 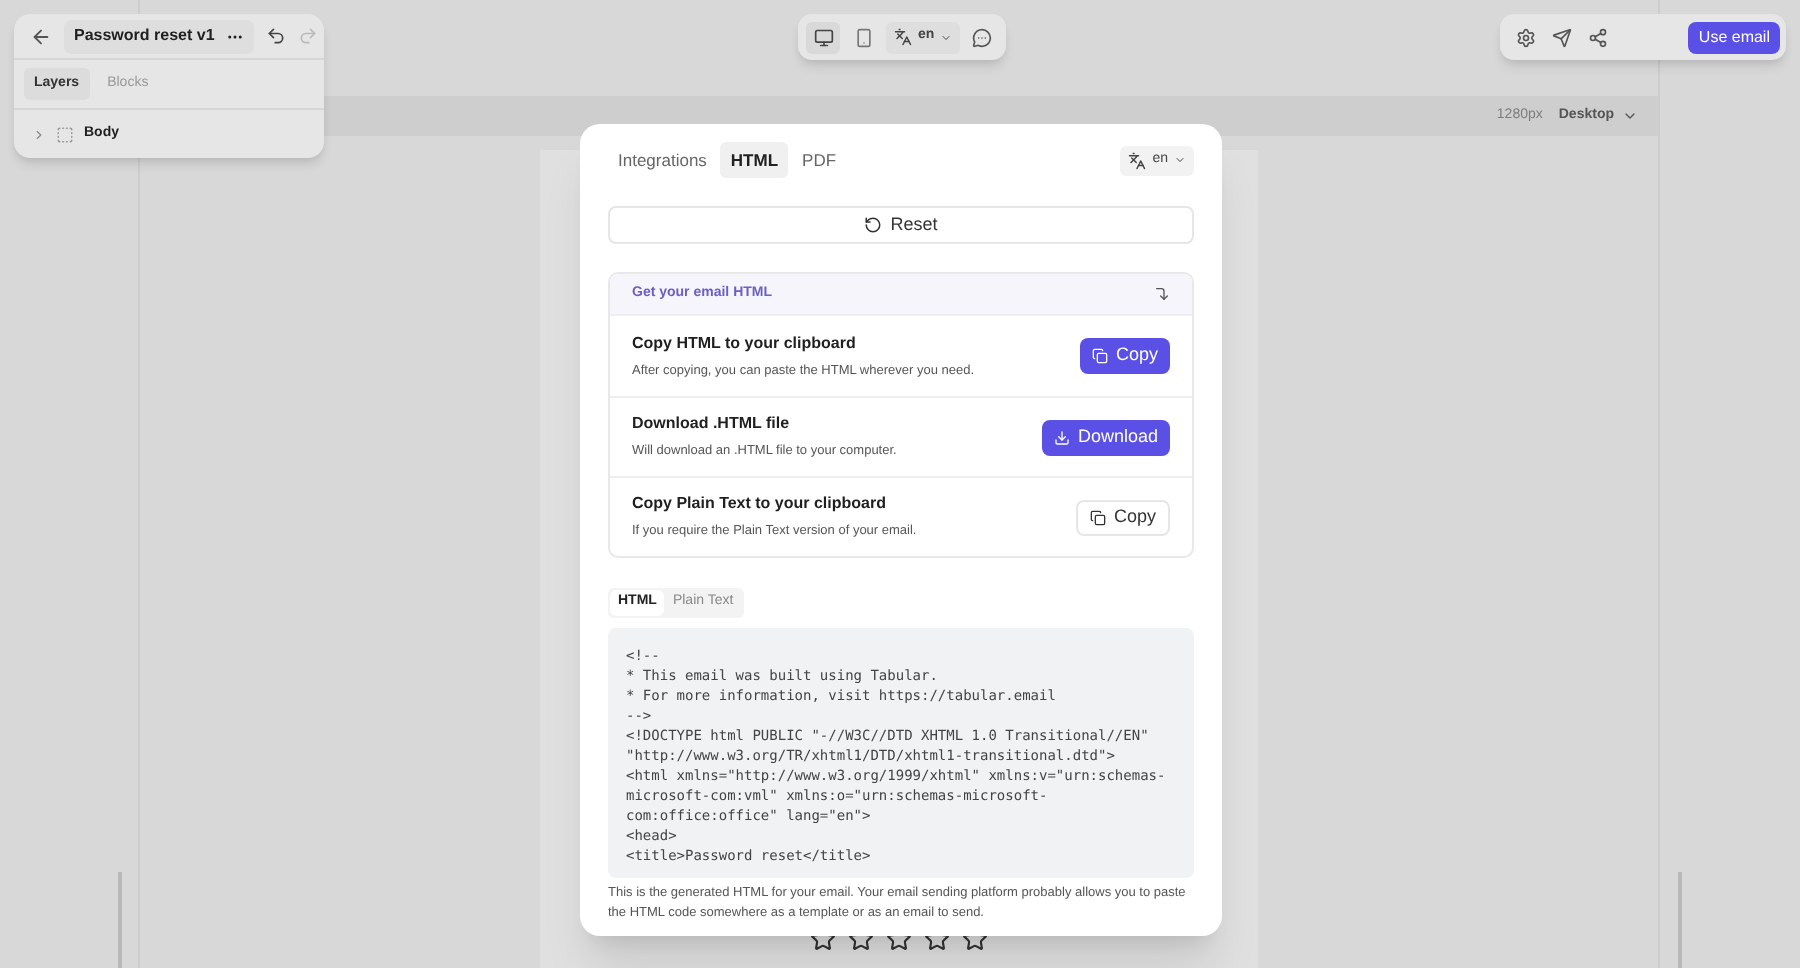 I want to click on block-icon, so click(x=65, y=134).